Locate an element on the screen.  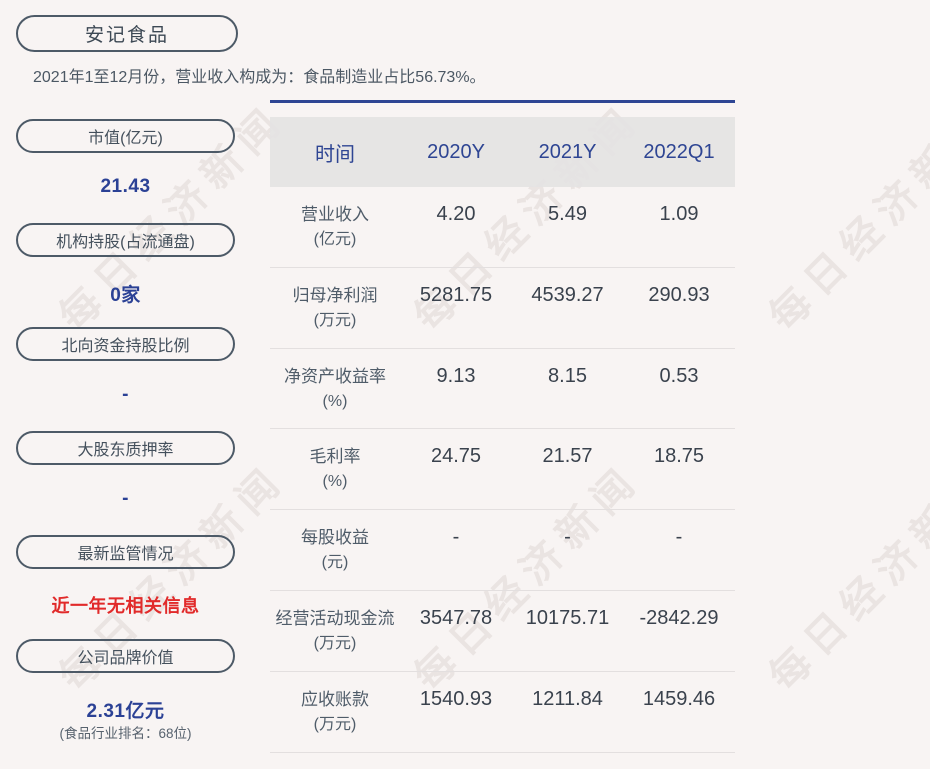
sidebar-metric-pill: 公司品牌价值 is located at coordinates (125, 656).